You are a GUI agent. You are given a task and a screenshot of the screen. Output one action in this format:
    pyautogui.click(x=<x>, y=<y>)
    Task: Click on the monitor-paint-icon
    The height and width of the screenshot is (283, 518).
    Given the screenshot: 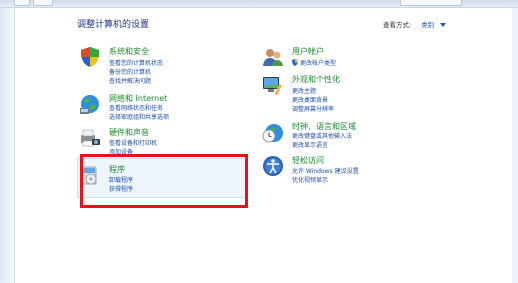 What is the action you would take?
    pyautogui.click(x=272, y=86)
    